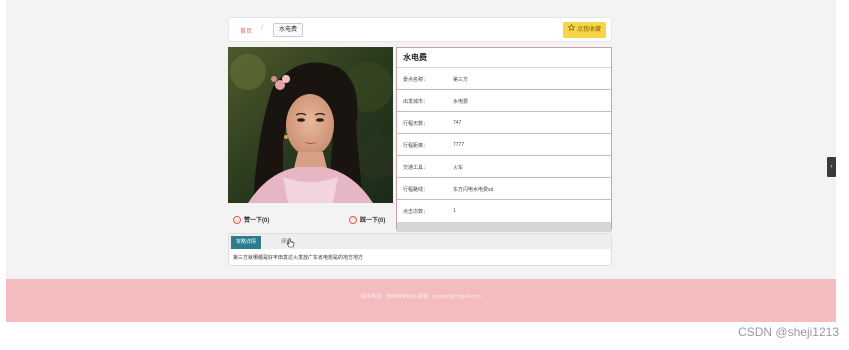  I want to click on frown-icon: ◠, so click(353, 219).